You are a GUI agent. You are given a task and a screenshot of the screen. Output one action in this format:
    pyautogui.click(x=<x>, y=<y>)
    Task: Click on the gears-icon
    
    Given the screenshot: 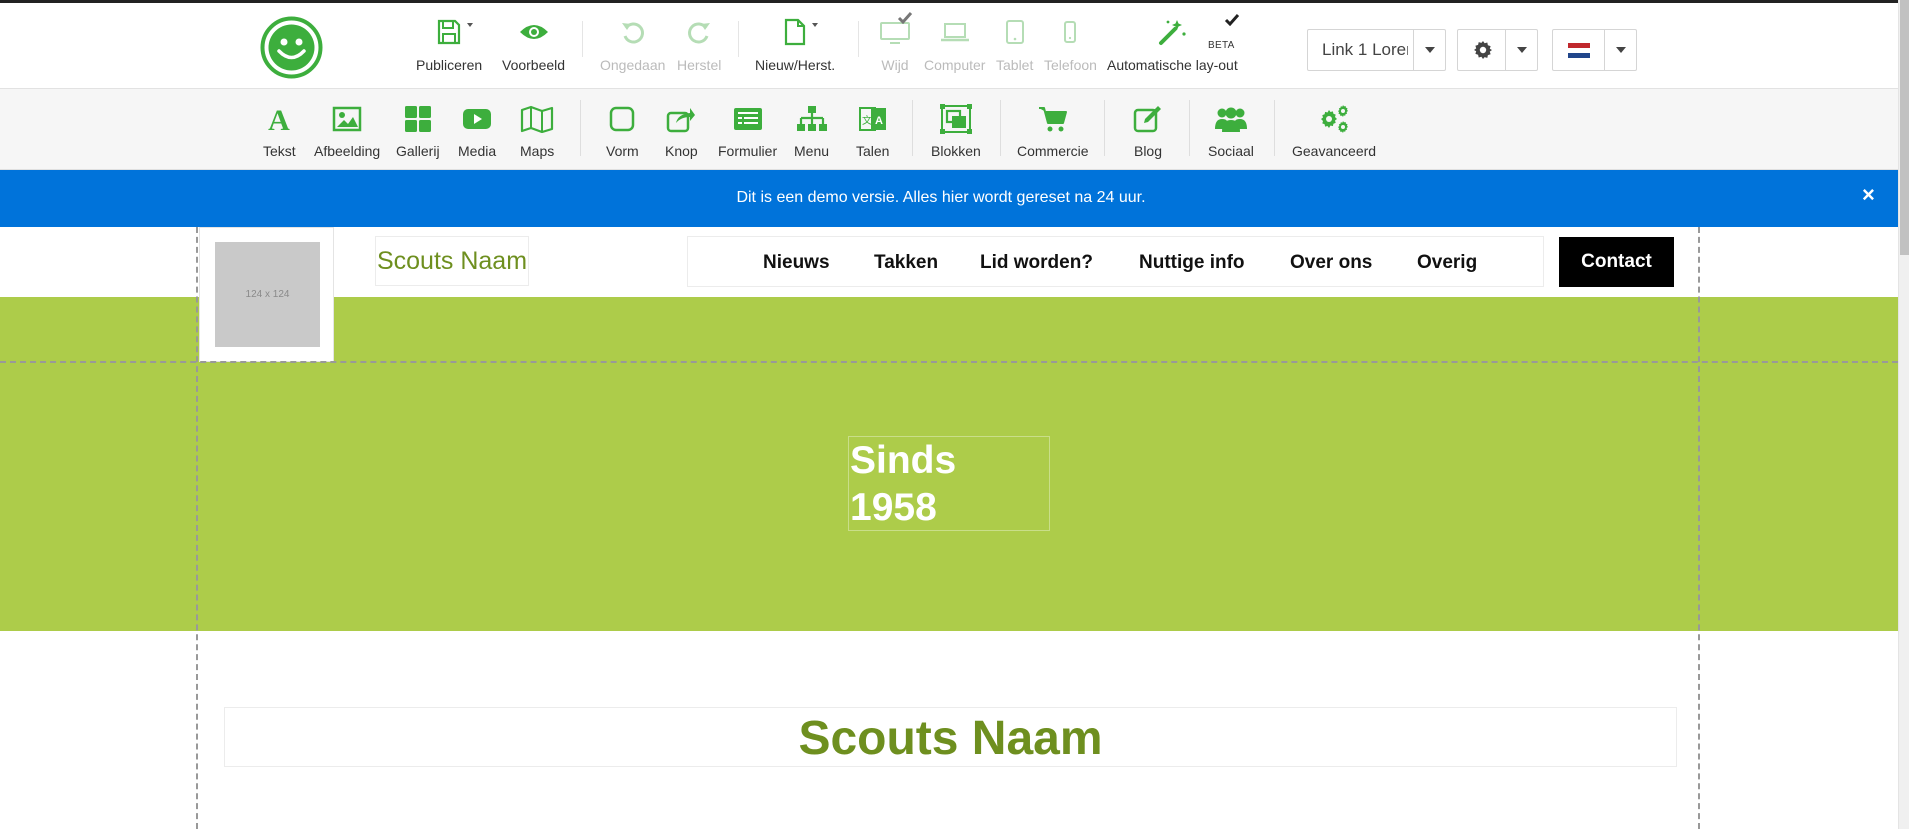 What is the action you would take?
    pyautogui.click(x=1334, y=119)
    